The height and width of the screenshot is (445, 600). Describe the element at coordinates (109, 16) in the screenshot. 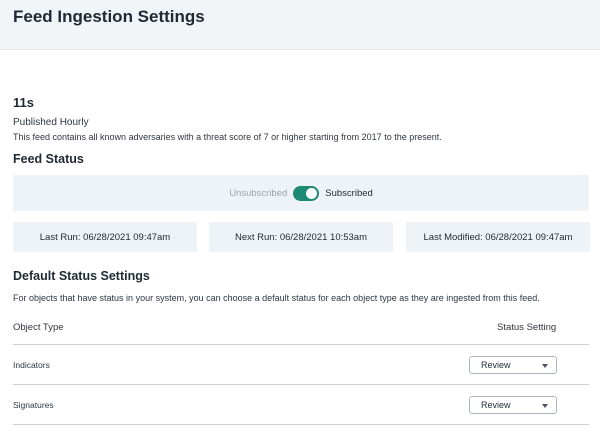

I see `page-title: Feed Ingestion Settings` at that location.